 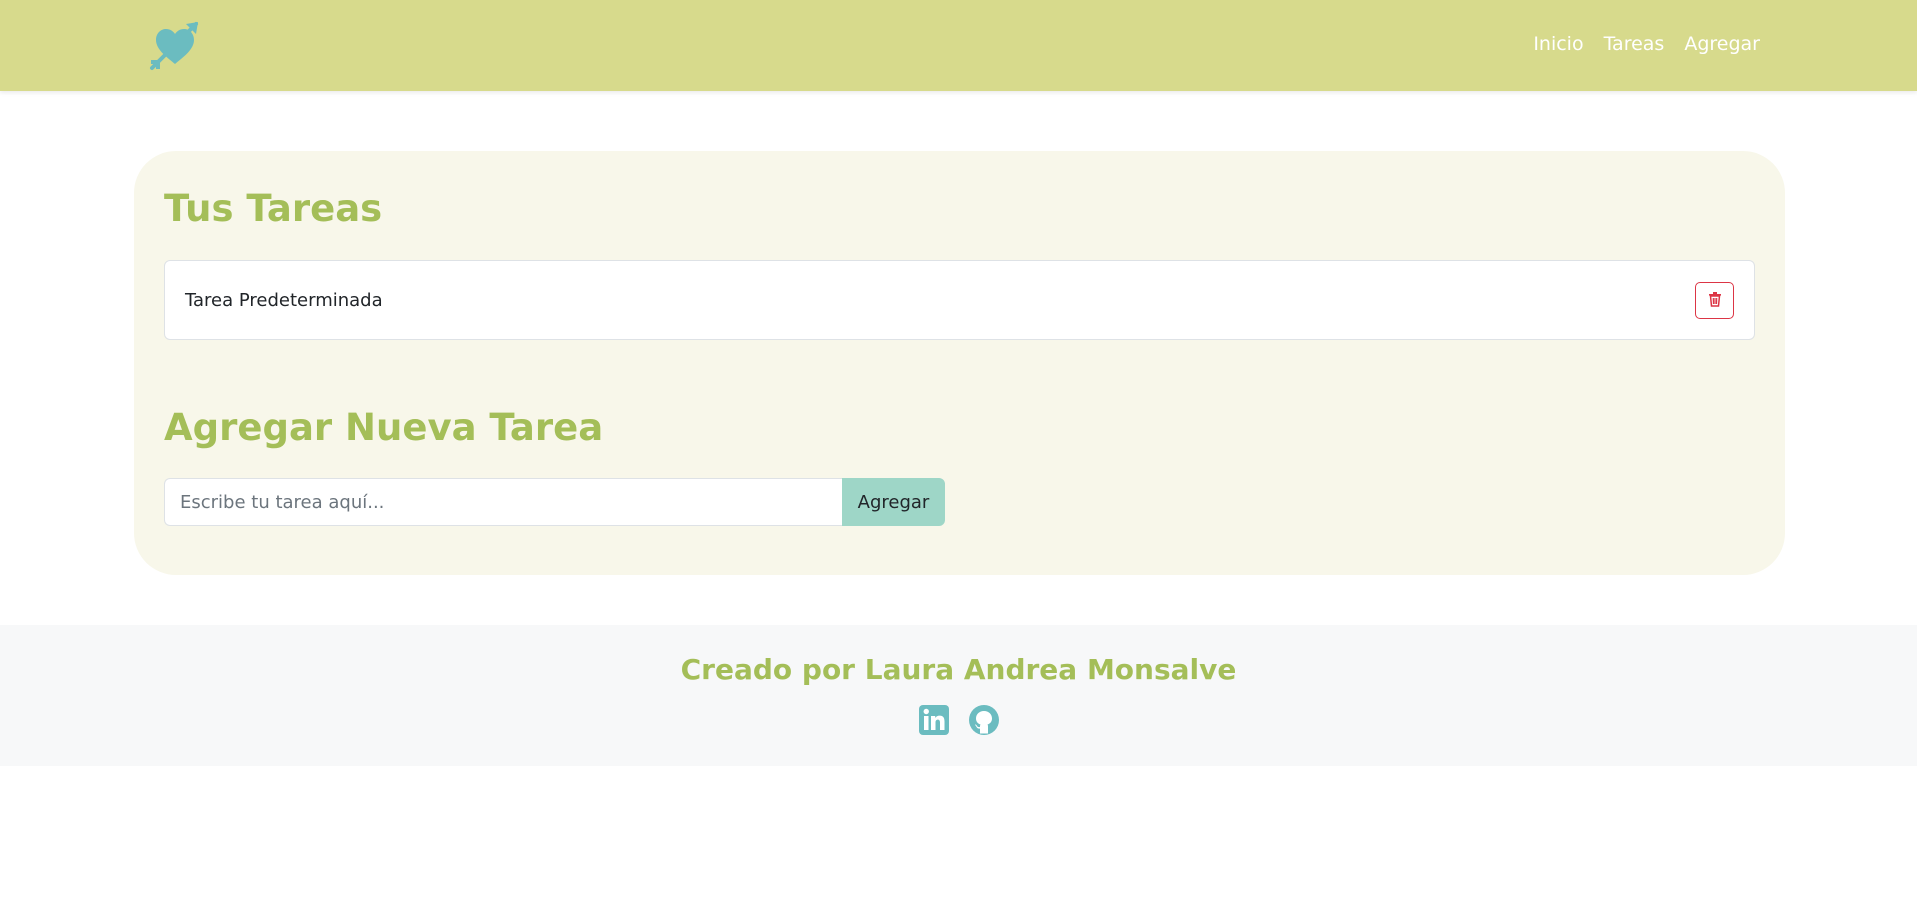 I want to click on footer-credit: Creado por Laura Andrea Monsalve, so click(x=958, y=669).